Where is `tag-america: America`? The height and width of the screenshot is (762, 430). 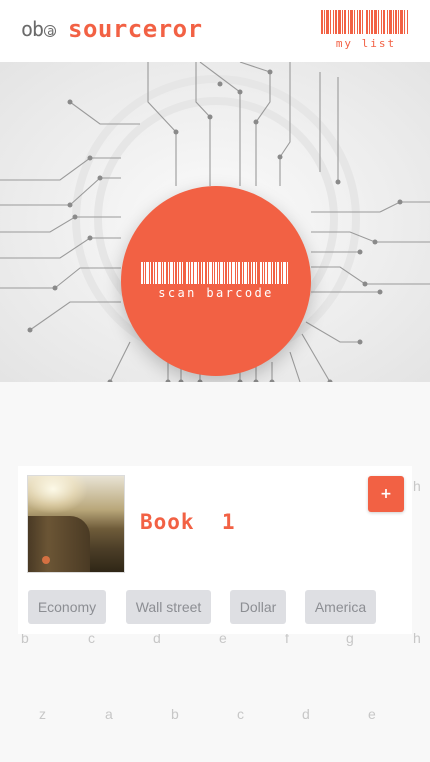
tag-america: America is located at coordinates (340, 607).